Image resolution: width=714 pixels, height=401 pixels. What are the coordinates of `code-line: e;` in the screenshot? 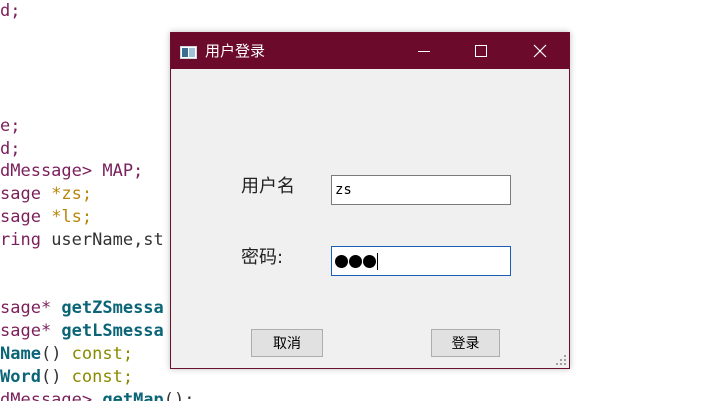 It's located at (10, 126).